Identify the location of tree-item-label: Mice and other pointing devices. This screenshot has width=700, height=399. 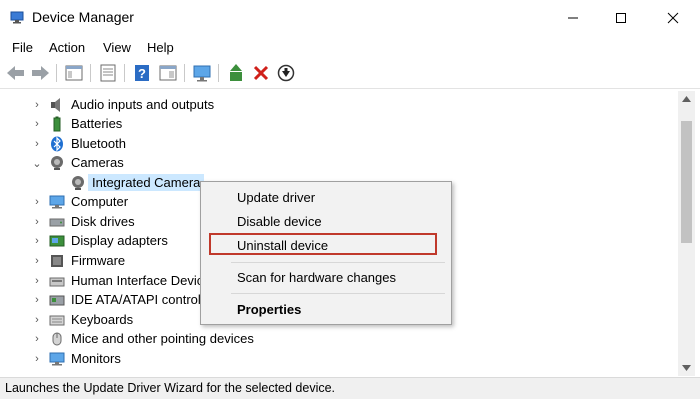
(162, 338).